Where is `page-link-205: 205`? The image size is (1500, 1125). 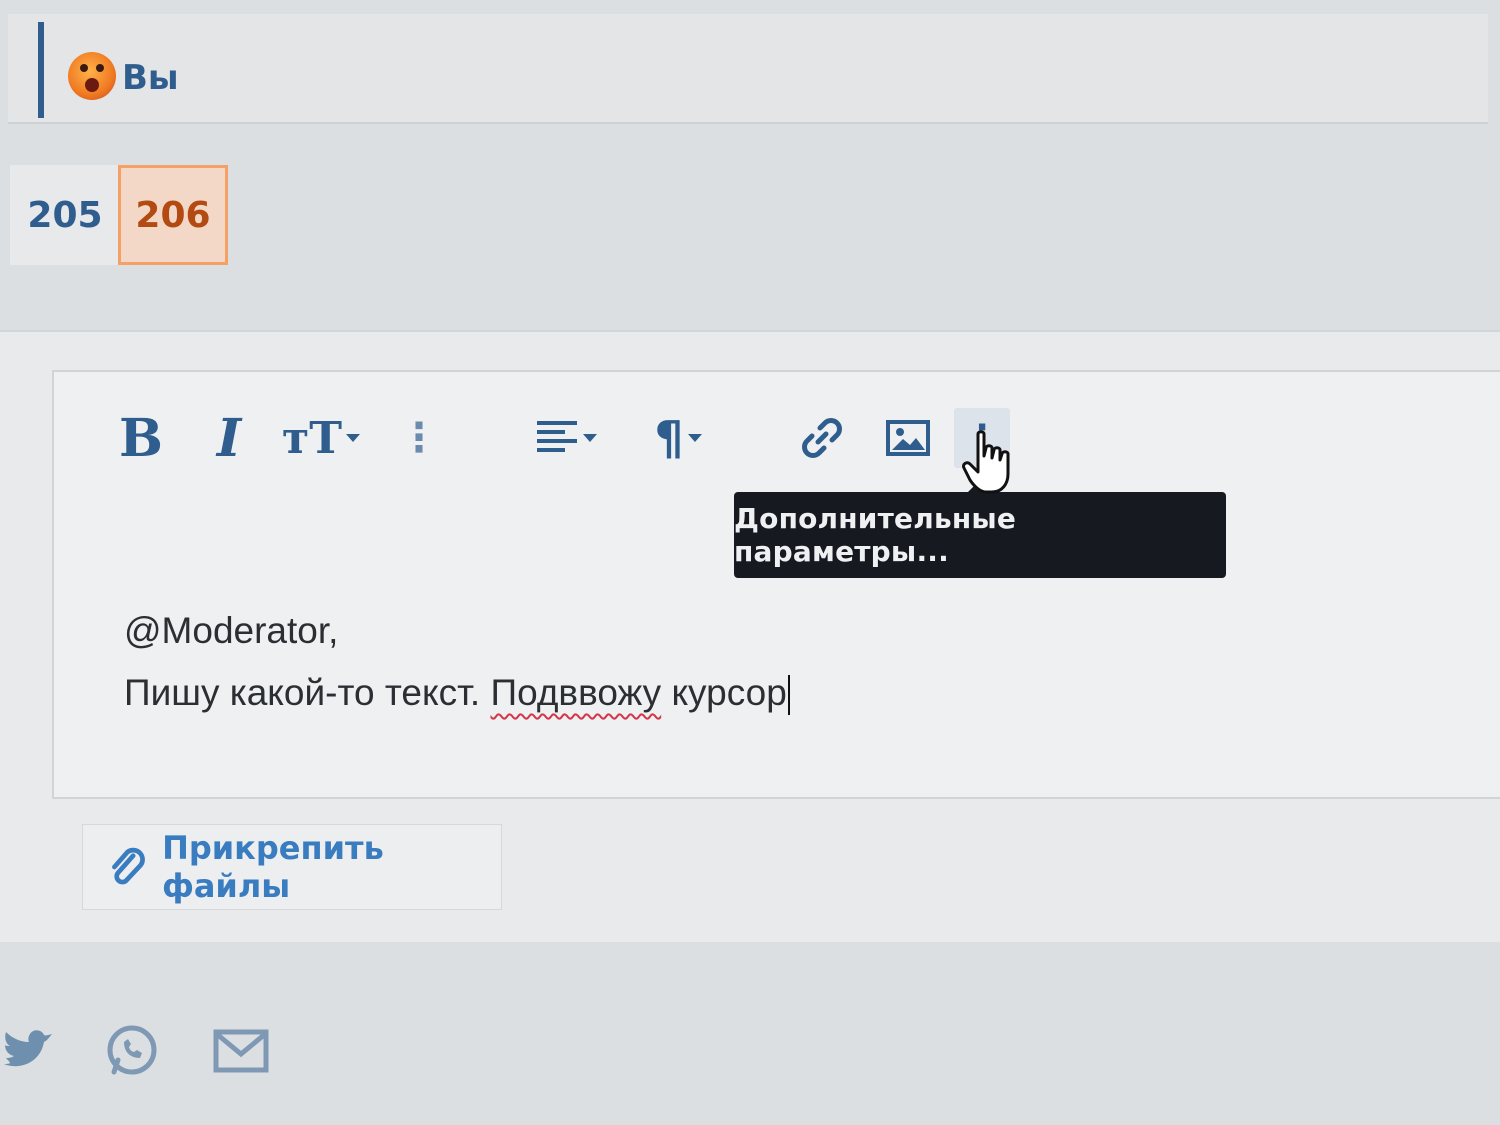 page-link-205: 205 is located at coordinates (65, 215).